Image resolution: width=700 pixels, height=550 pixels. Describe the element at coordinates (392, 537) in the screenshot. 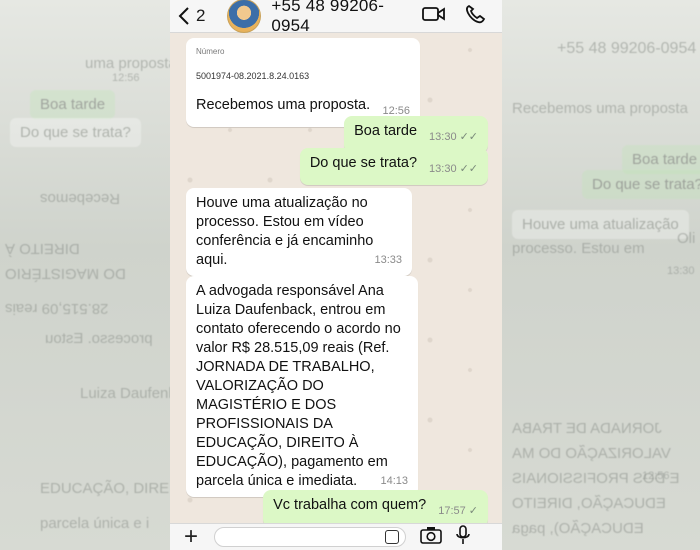

I see `sticker-icon` at that location.